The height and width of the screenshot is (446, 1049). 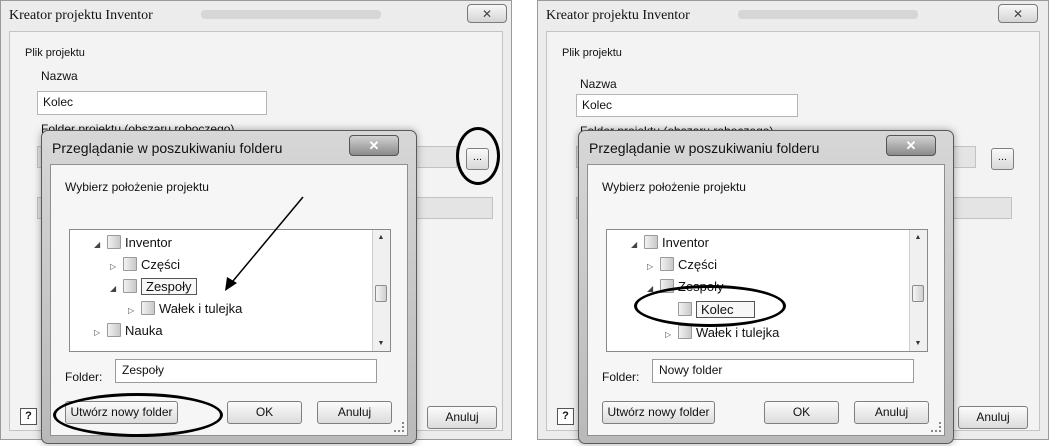 I want to click on wizard-cancel-button: Anuluj, so click(x=993, y=417).